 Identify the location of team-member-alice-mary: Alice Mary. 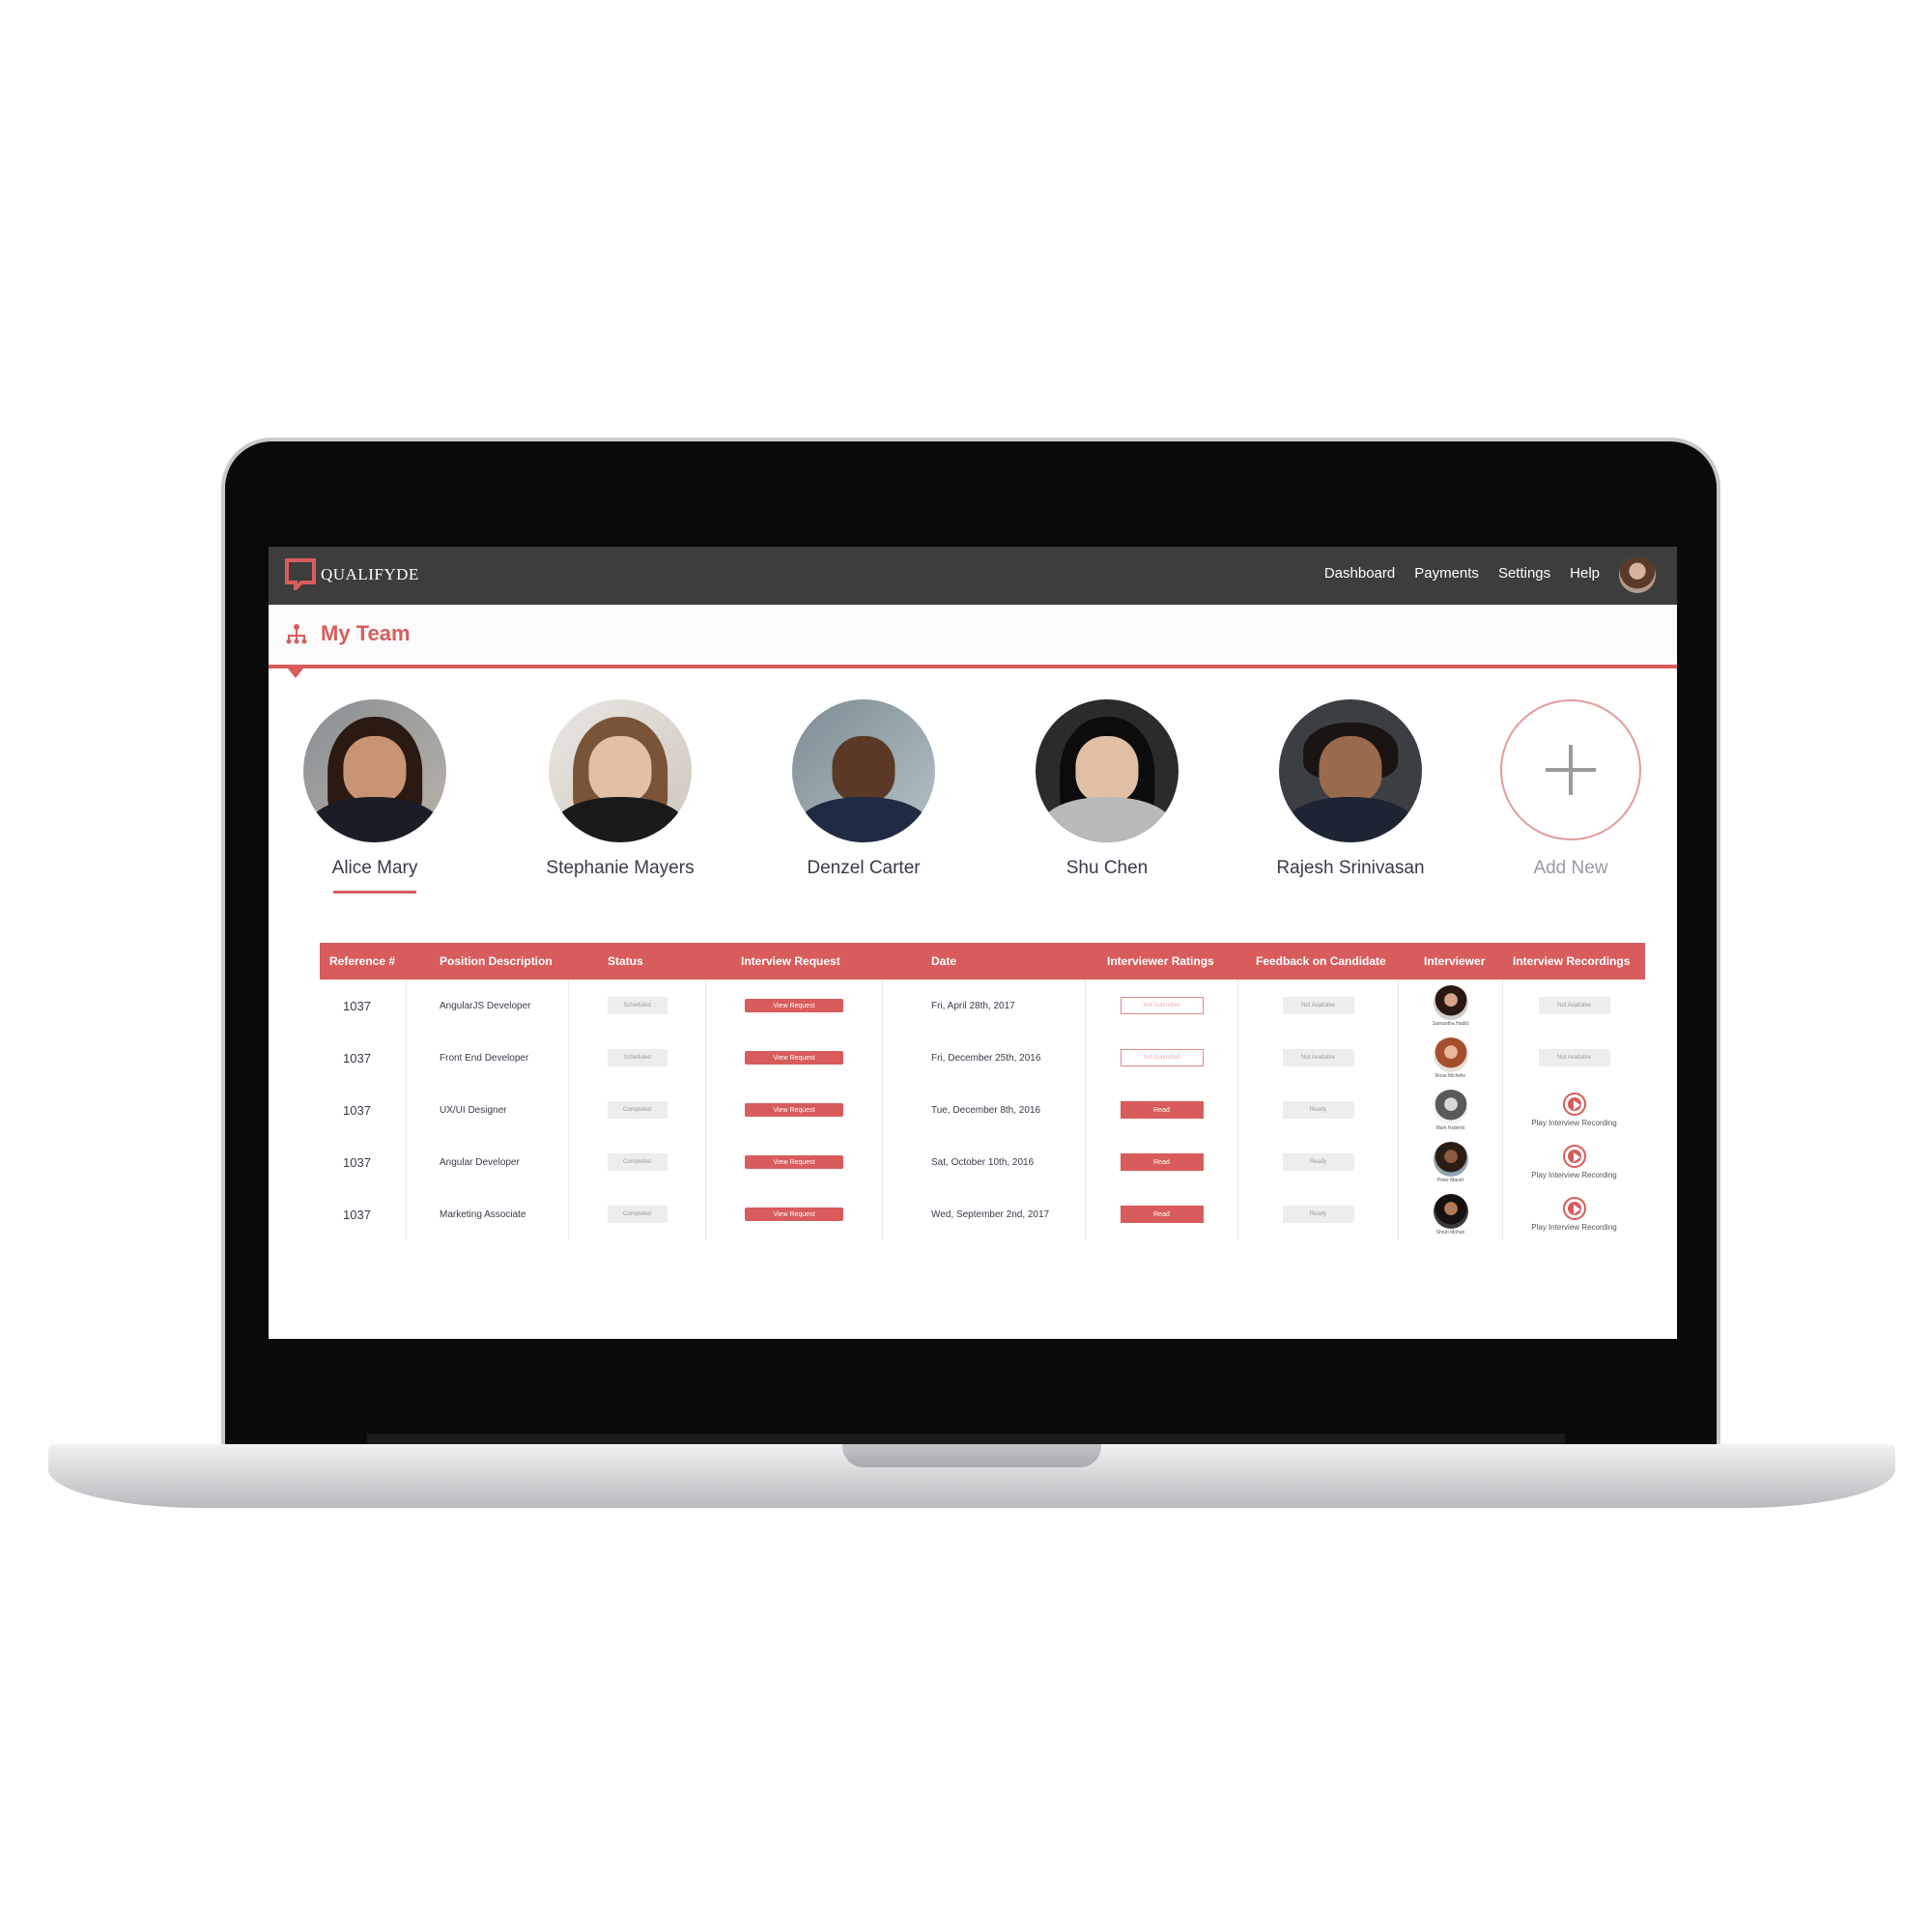
(375, 796).